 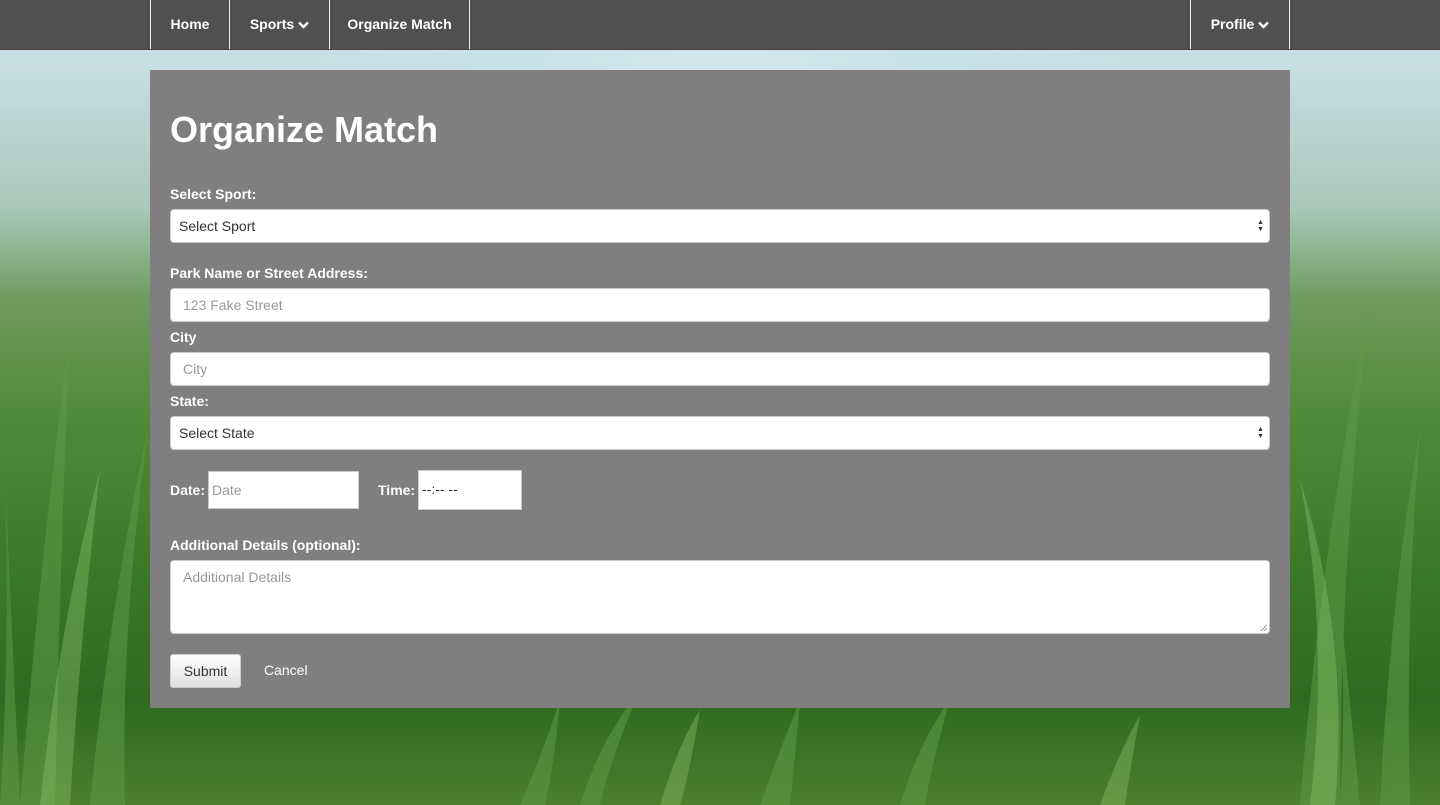 I want to click on cancel-label: Cancel, so click(x=286, y=670).